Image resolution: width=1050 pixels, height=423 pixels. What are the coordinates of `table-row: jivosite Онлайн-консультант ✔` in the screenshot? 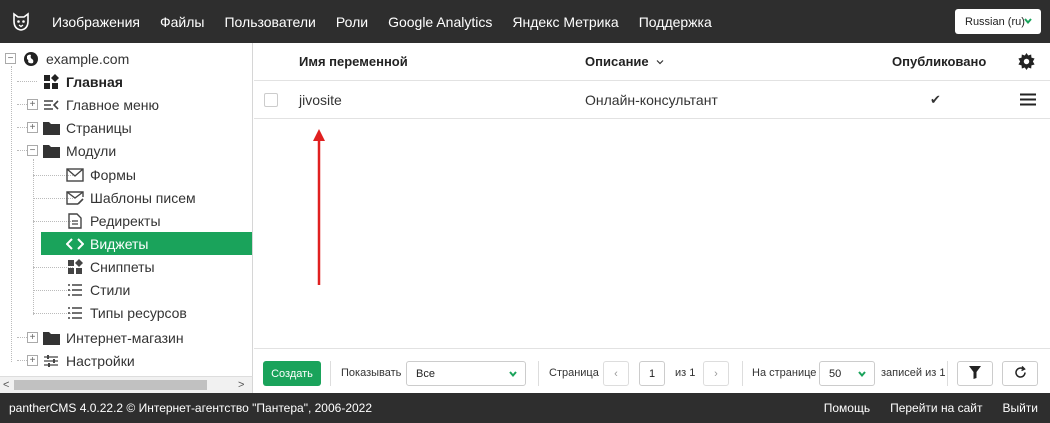 It's located at (652, 100).